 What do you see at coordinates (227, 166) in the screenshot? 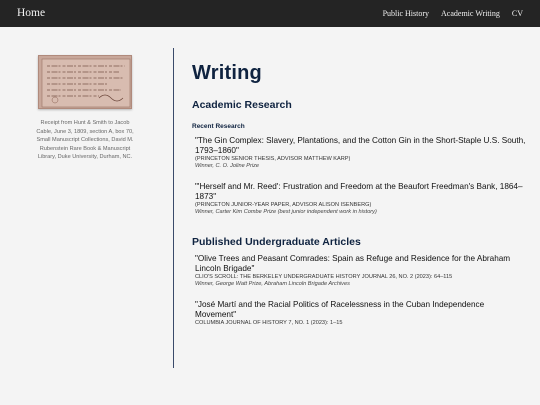
I see `entry-award: Winner, C. O. Joline Prize` at bounding box center [227, 166].